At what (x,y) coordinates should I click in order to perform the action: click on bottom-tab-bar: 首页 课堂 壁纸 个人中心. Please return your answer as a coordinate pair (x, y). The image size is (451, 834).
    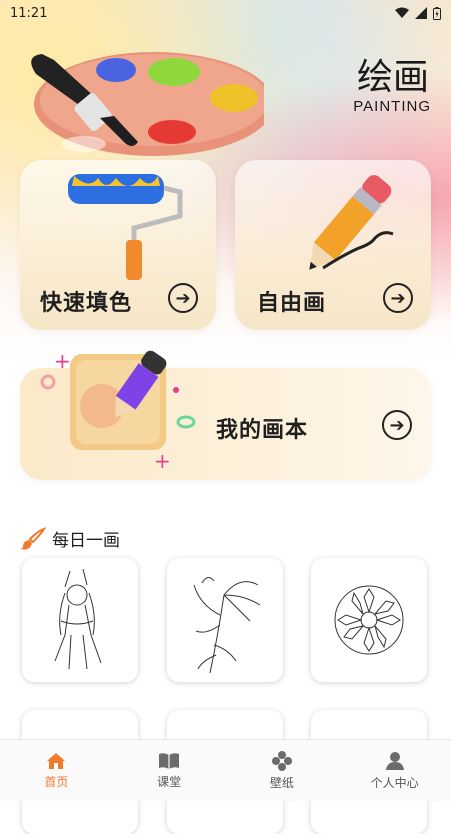
    Looking at the image, I should click on (225, 770).